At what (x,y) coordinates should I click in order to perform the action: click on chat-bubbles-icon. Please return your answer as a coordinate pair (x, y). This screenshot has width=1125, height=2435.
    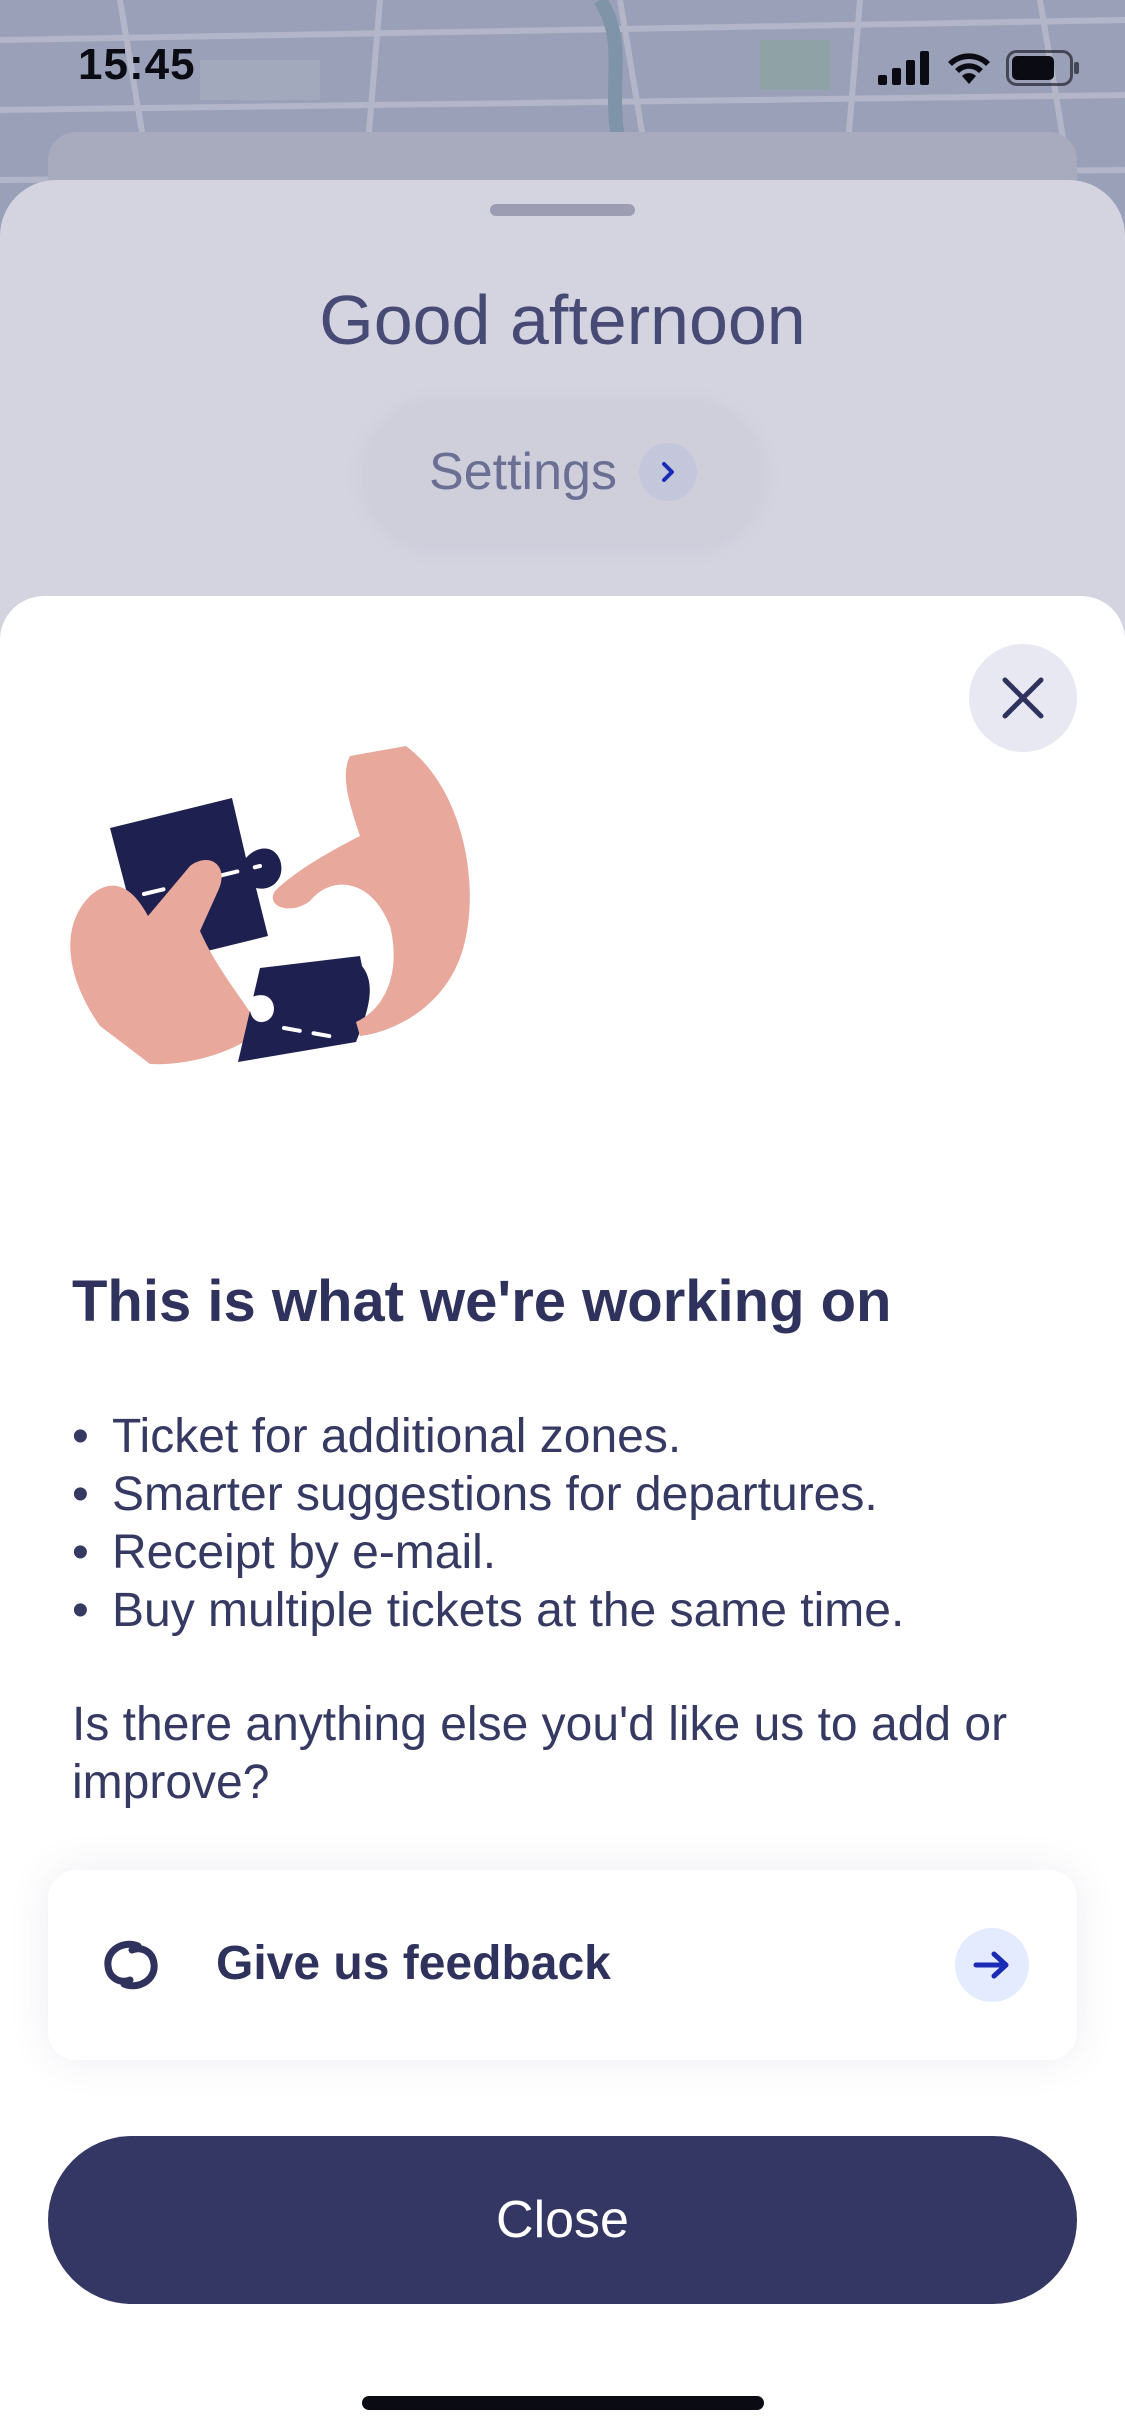
    Looking at the image, I should click on (131, 1965).